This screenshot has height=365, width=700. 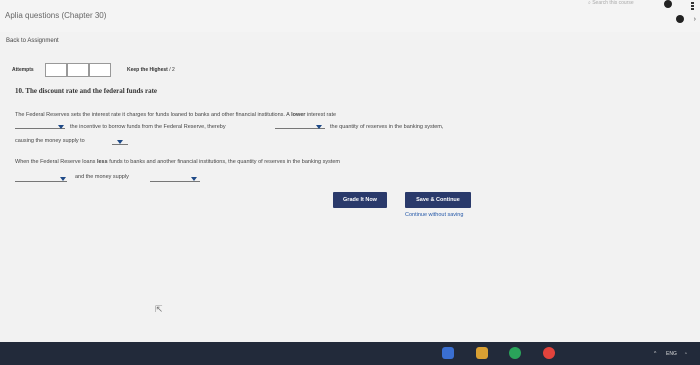 I want to click on continue-without-saving-link: Continue without saving, so click(x=434, y=215).